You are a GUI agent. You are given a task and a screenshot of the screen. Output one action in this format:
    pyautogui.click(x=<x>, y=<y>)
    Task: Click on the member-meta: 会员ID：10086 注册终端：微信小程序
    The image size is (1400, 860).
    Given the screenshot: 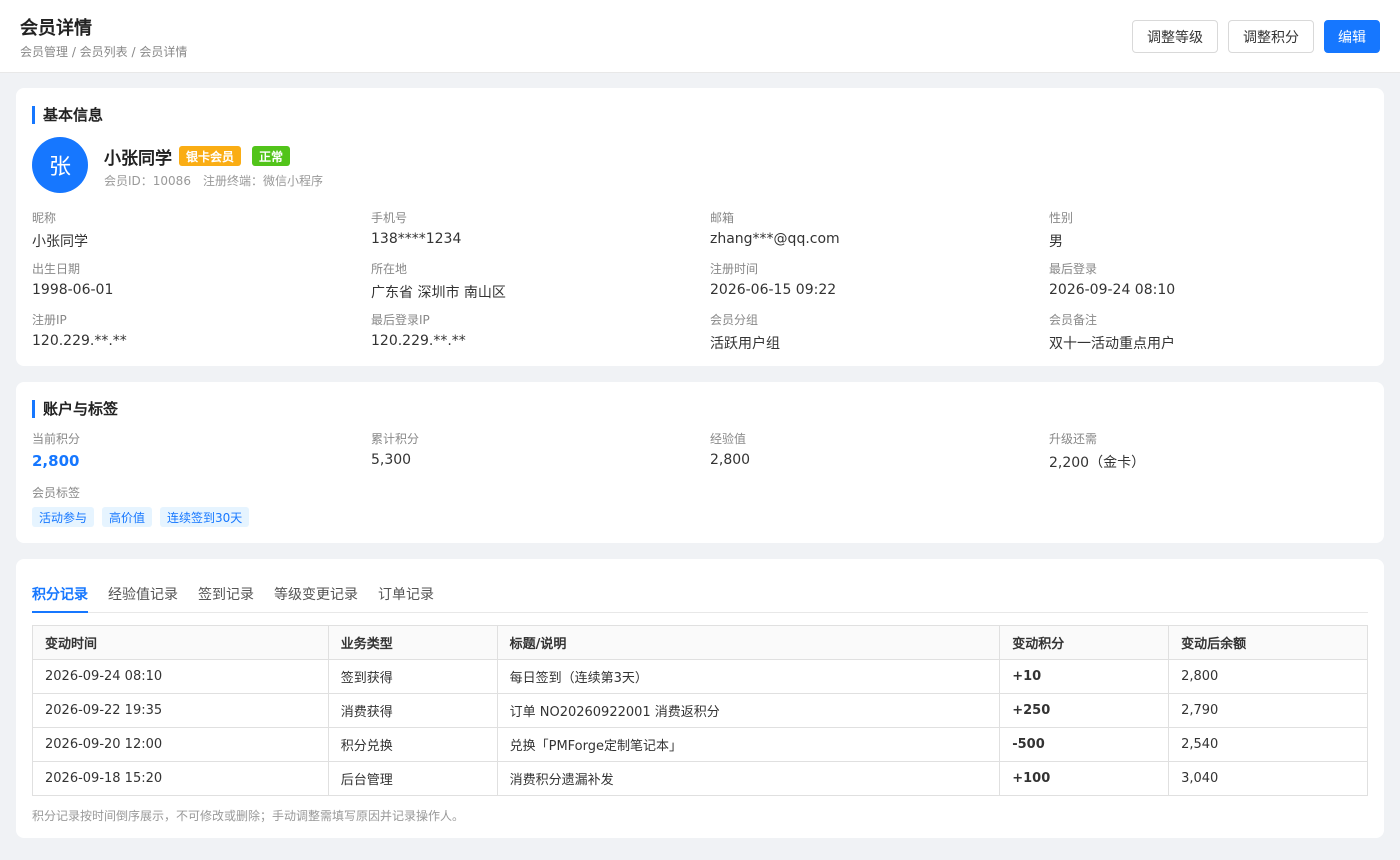 What is the action you would take?
    pyautogui.click(x=219, y=180)
    